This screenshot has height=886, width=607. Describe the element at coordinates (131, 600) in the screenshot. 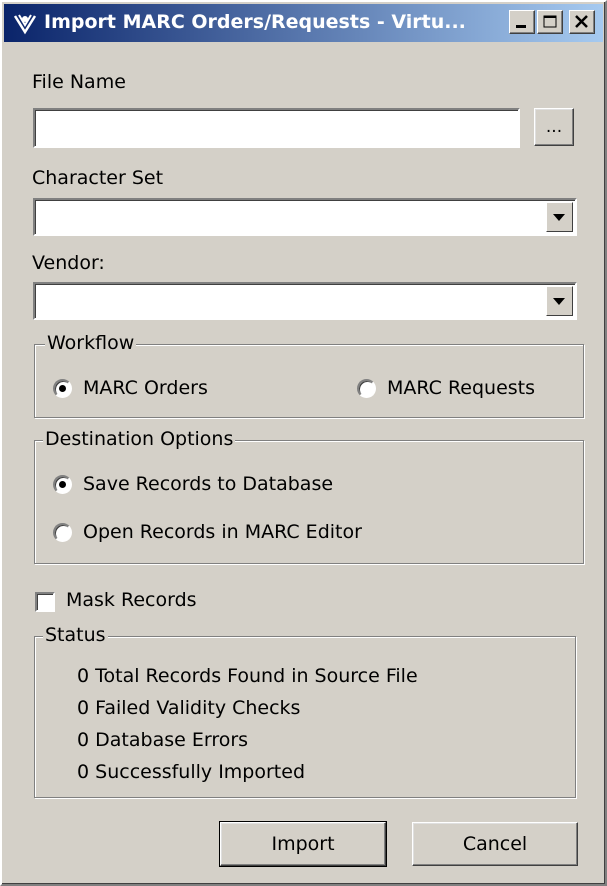

I see `mask-records-label: Mask Records` at that location.